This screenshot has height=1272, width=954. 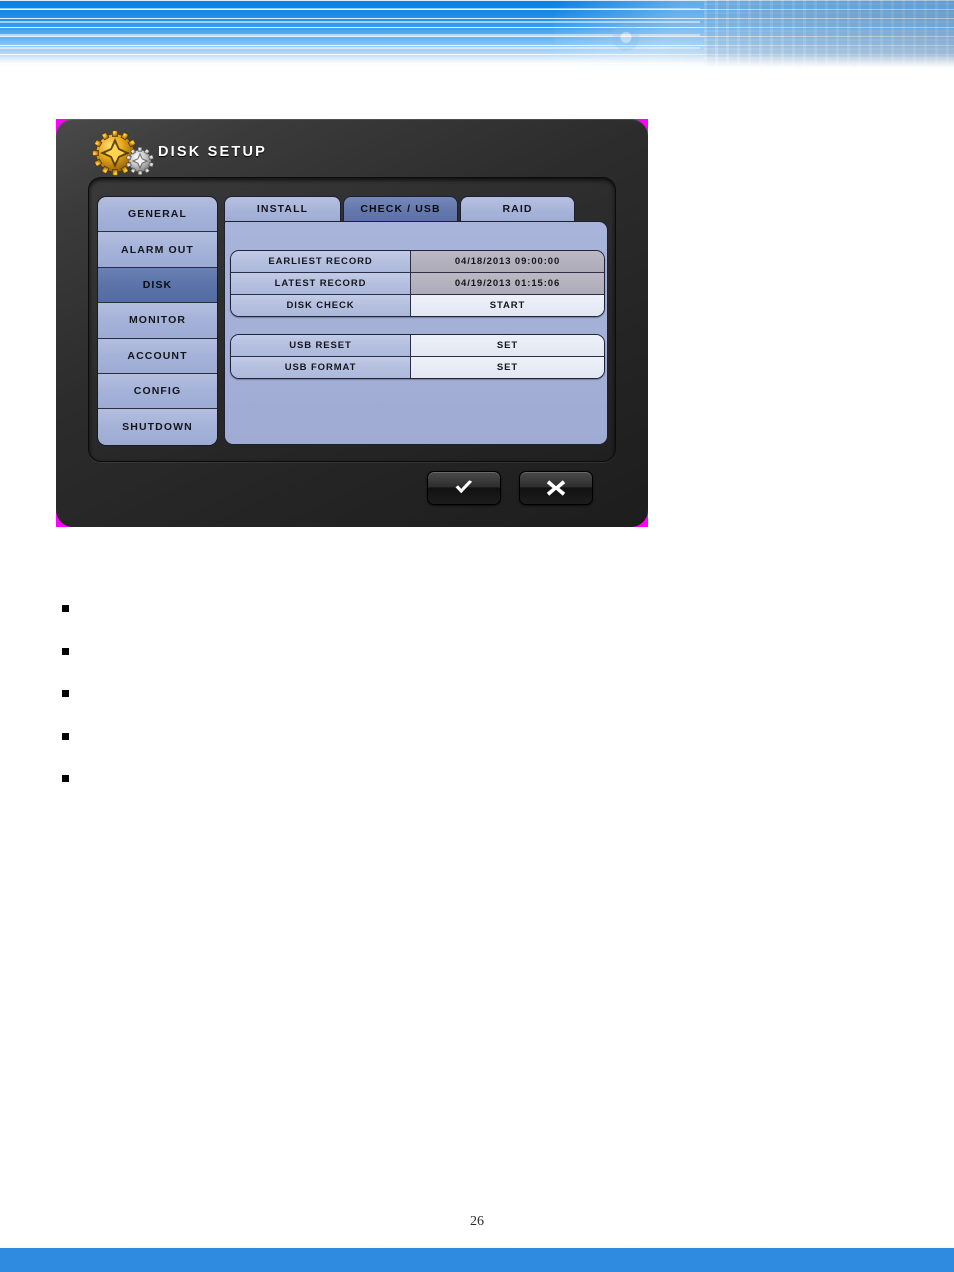 I want to click on sidebar-item-label: SHUTDOWN, so click(x=157, y=427).